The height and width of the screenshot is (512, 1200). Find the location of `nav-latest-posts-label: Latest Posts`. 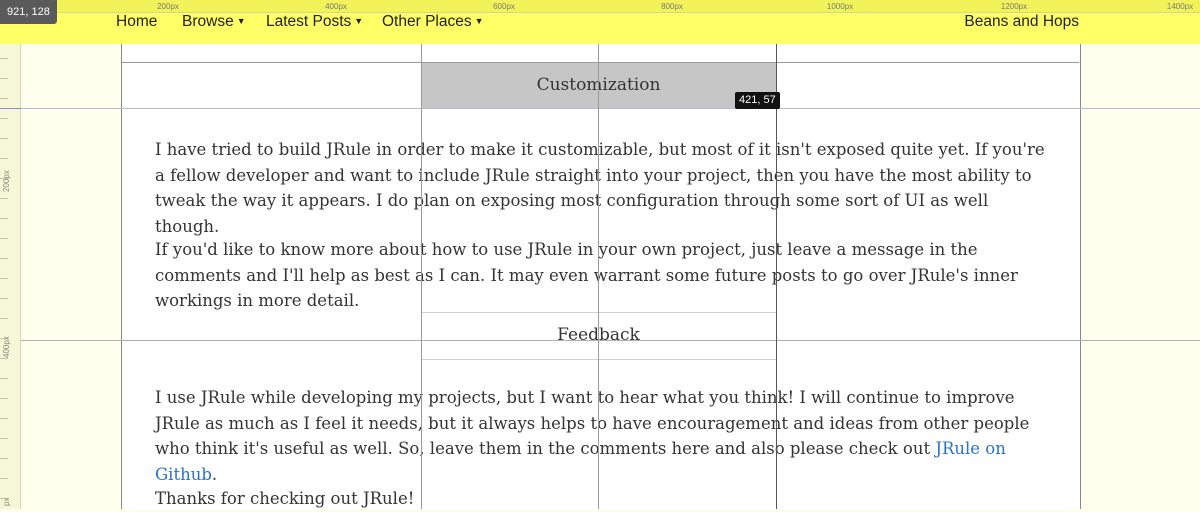

nav-latest-posts-label: Latest Posts is located at coordinates (309, 21).